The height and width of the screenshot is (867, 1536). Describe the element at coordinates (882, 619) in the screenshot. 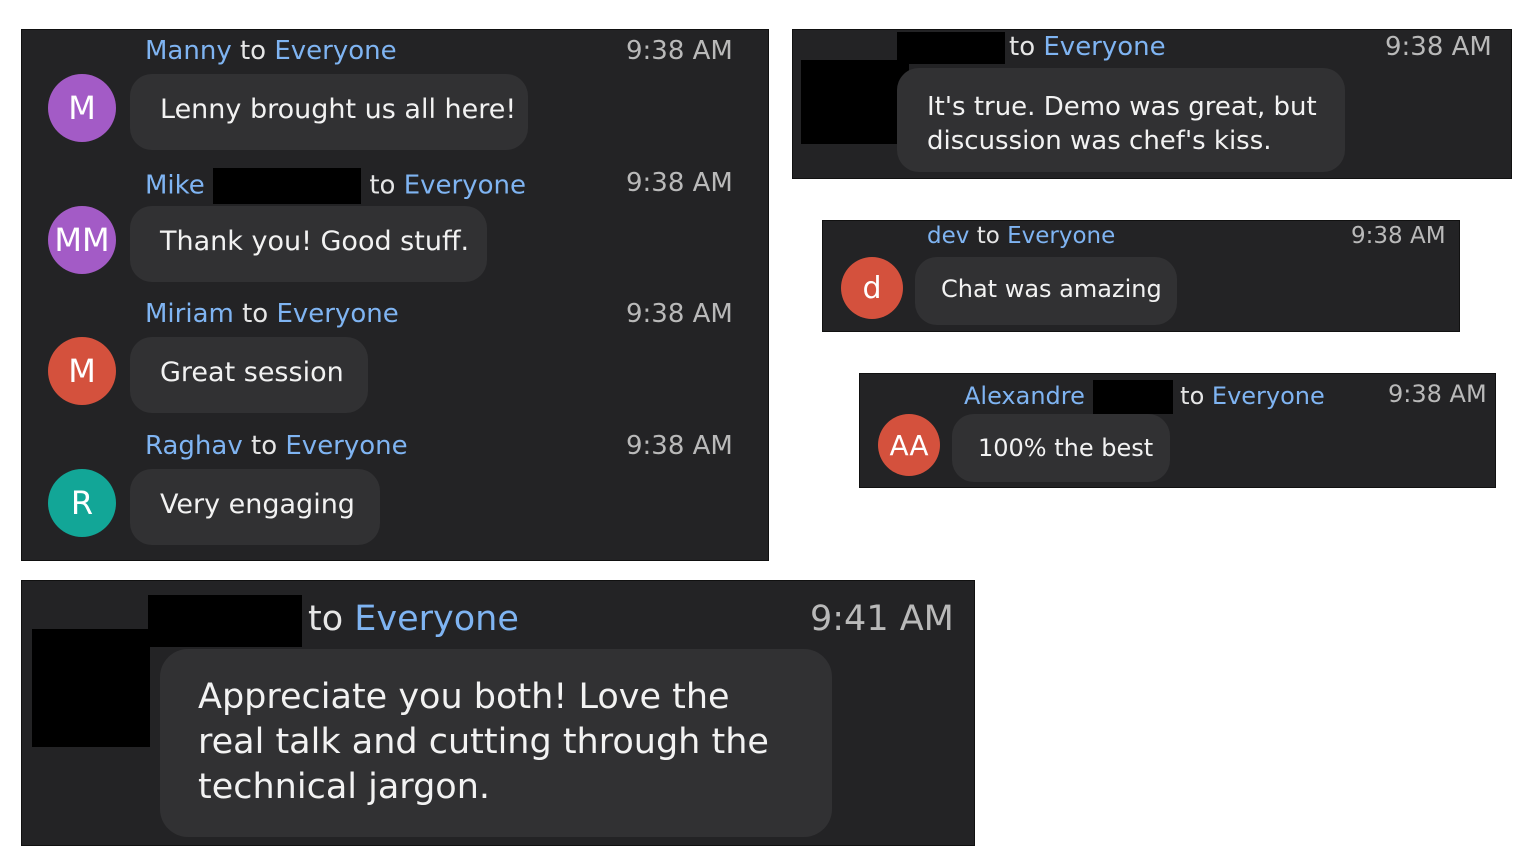

I see `message-time: 9:41 AM` at that location.